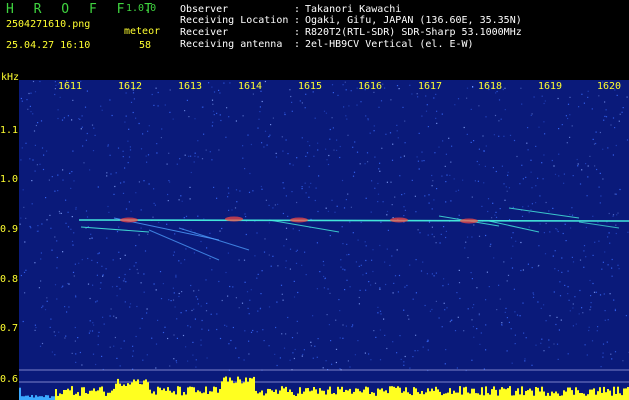 This screenshot has width=629, height=400. Describe the element at coordinates (430, 86) in the screenshot. I see `x-tick-label: 1617` at that location.